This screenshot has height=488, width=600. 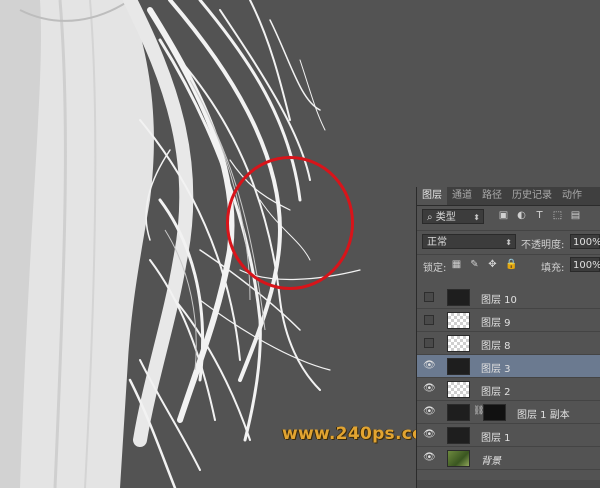 I want to click on layer-name: 图层 1, so click(x=496, y=438).